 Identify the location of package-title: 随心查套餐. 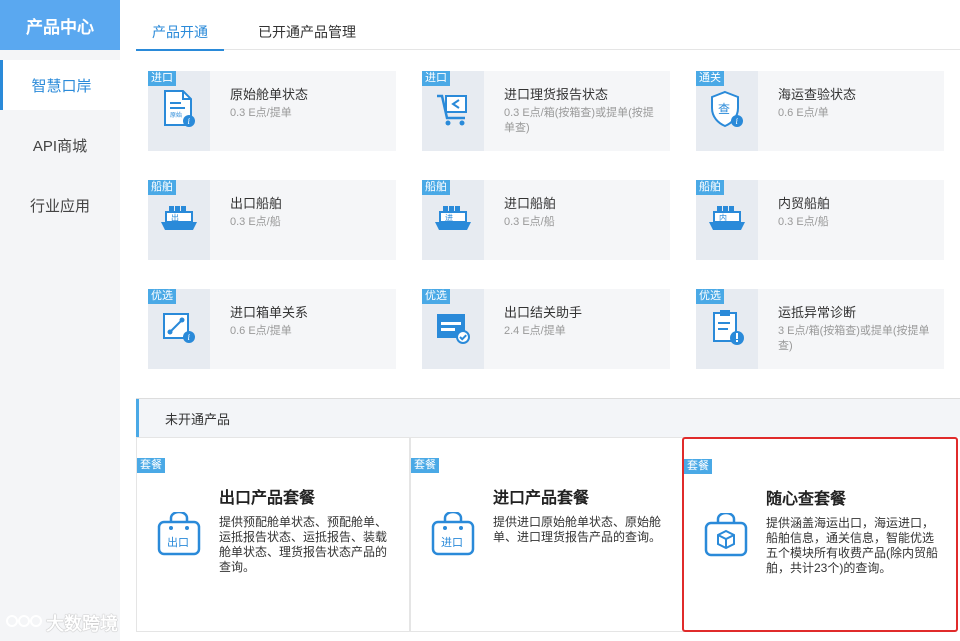
(806, 499).